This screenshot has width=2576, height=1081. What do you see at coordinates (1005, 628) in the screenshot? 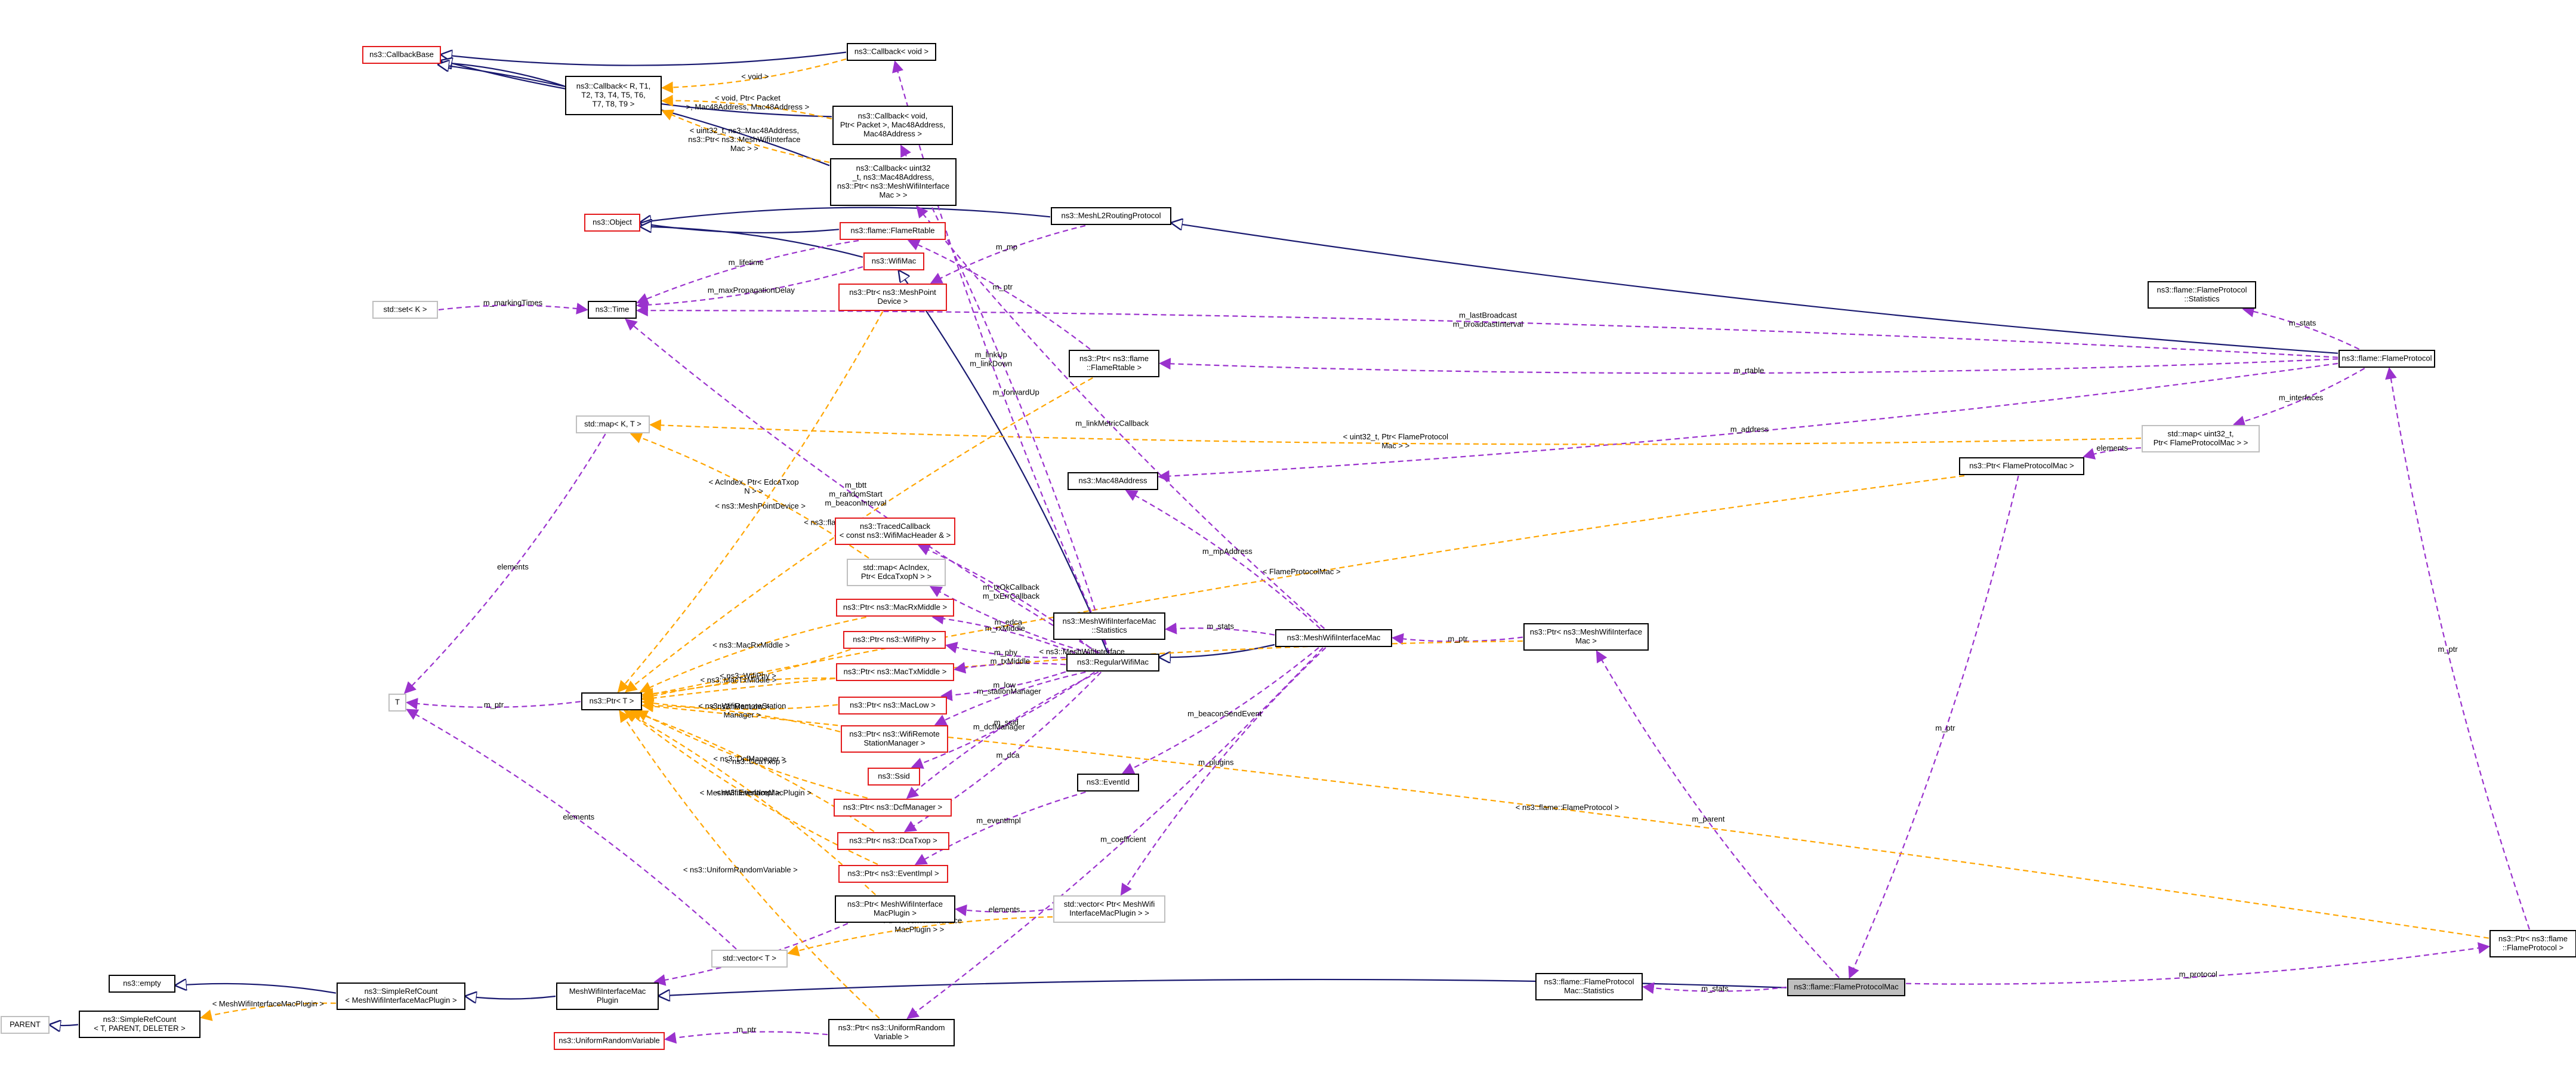
I see `edge-label: m_rxMiddle` at bounding box center [1005, 628].